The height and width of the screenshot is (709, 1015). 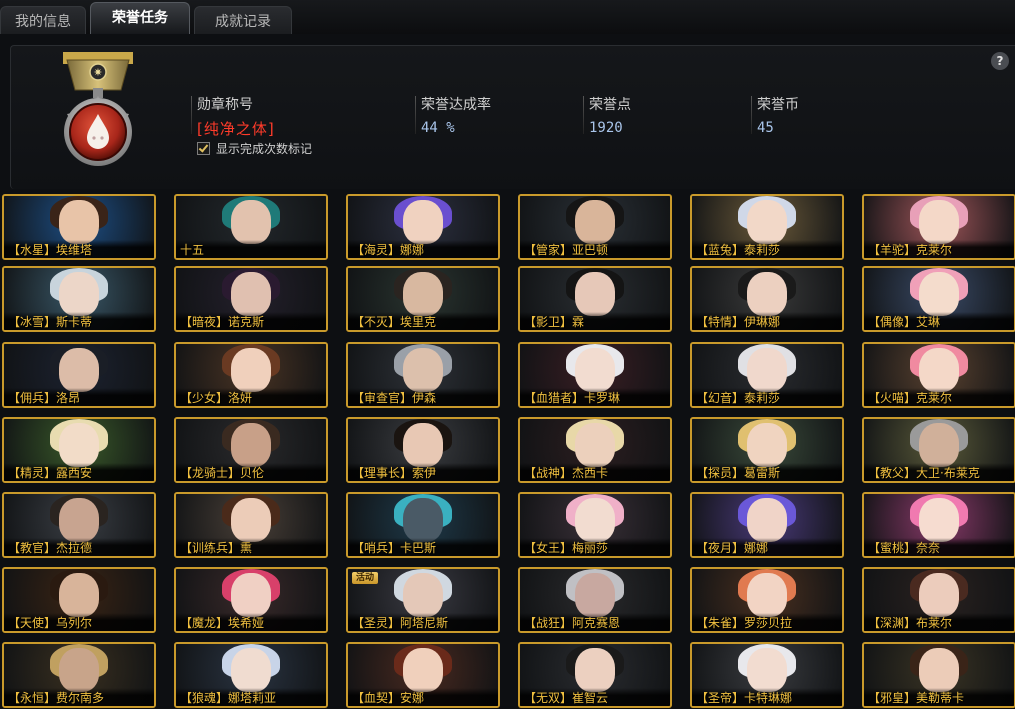 What do you see at coordinates (507, 17) in the screenshot?
I see `tab-bar: 我的信息 荣誉任务 成就记录` at bounding box center [507, 17].